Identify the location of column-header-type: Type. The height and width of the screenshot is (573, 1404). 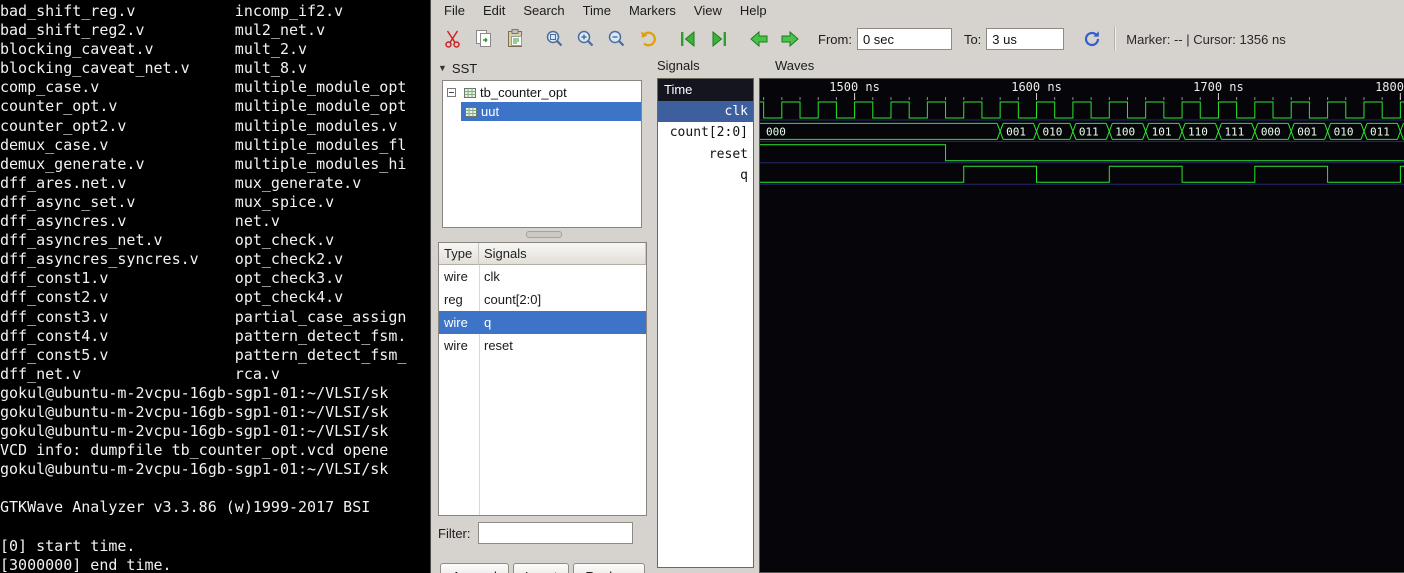
(459, 254).